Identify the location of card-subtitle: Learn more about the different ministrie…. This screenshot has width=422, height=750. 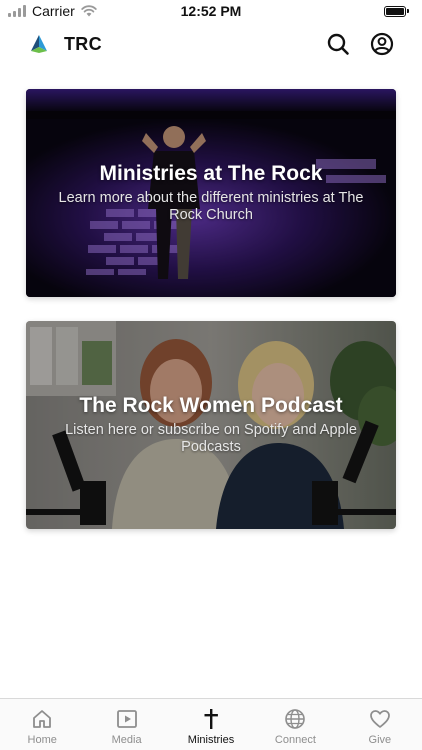
(211, 206).